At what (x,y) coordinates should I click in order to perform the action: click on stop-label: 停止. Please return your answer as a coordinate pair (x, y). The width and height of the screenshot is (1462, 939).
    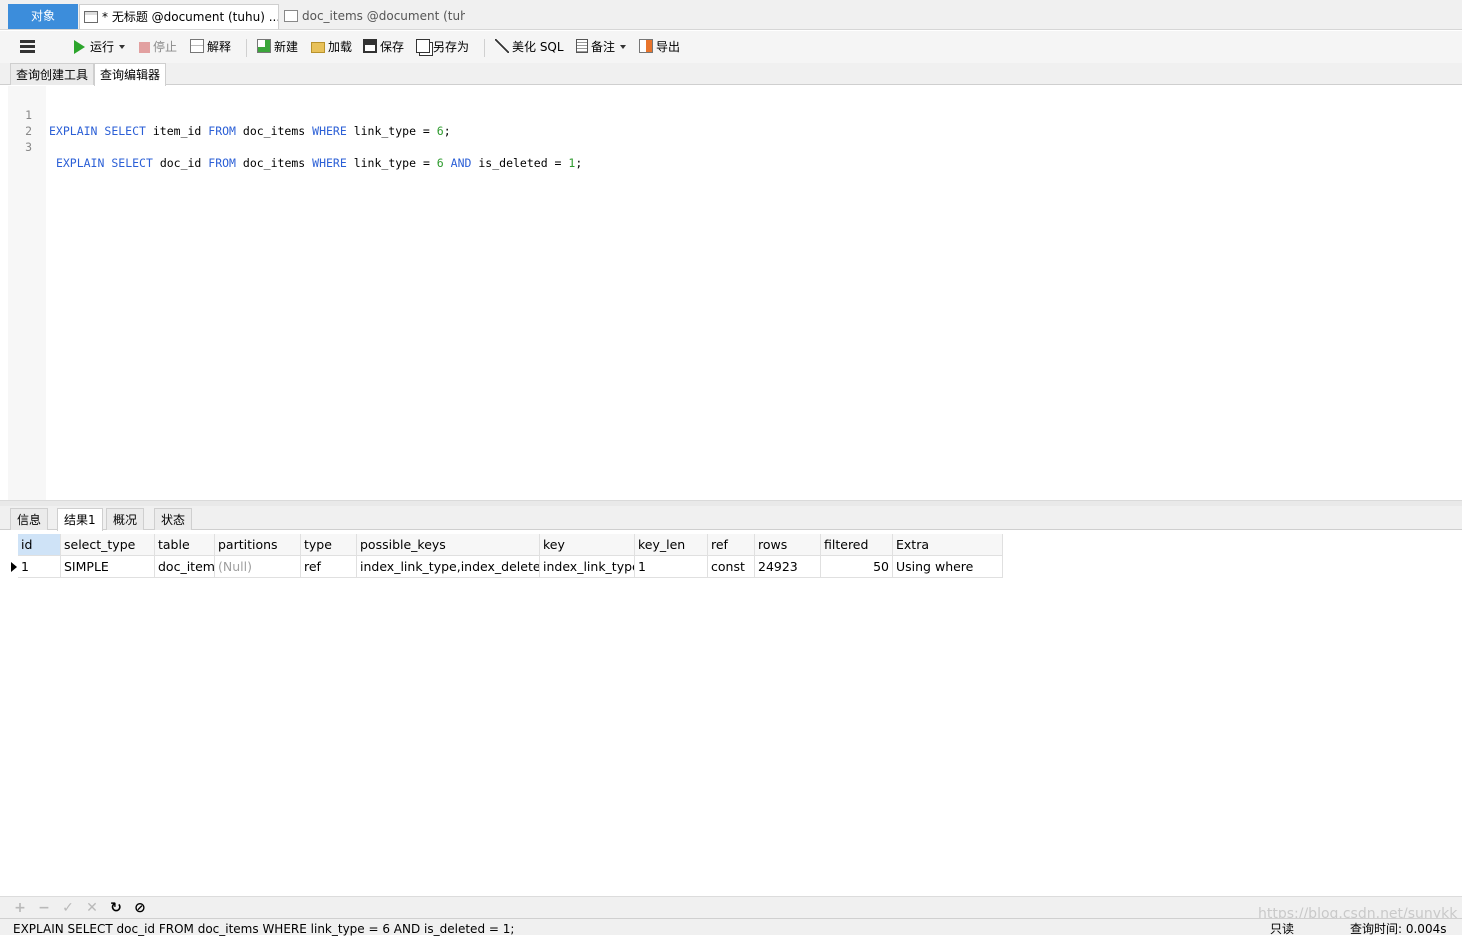
    Looking at the image, I should click on (165, 47).